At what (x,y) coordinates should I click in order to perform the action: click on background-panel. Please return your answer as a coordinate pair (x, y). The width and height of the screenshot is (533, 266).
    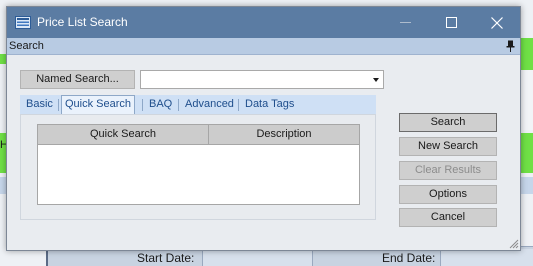
    Looking at the image, I should click on (527, 100).